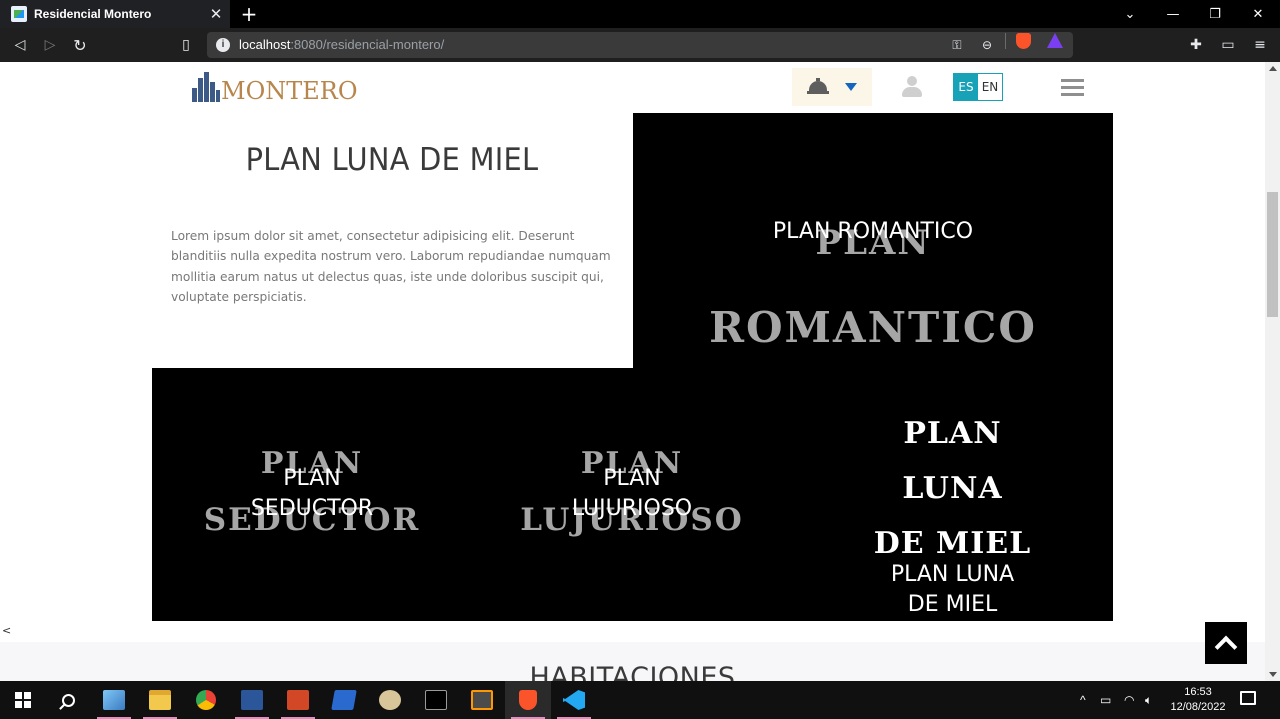 Image resolution: width=1280 pixels, height=719 pixels. I want to click on plan-seductor-card: PLAN SEDUCTOR PLAN SEDUCTOR, so click(312, 494).